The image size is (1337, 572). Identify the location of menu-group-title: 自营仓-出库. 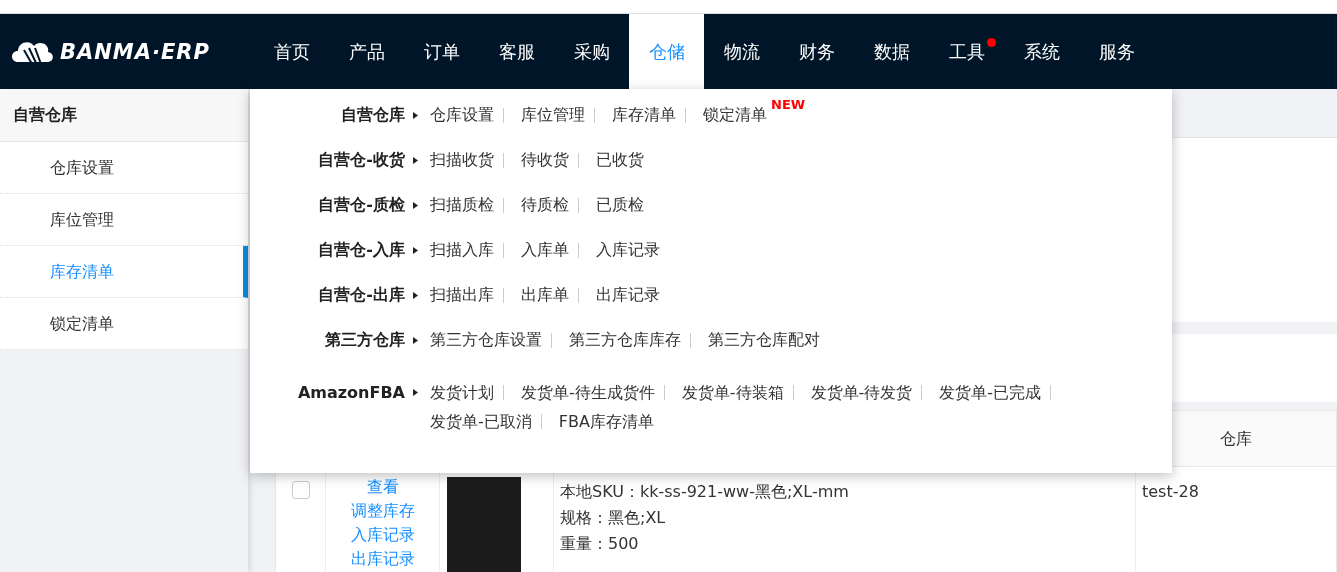
(361, 295).